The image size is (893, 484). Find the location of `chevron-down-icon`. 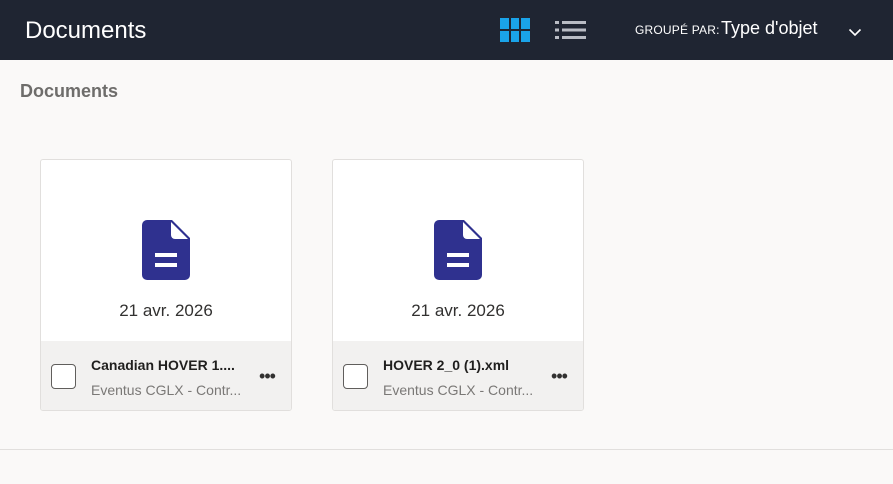

chevron-down-icon is located at coordinates (855, 30).